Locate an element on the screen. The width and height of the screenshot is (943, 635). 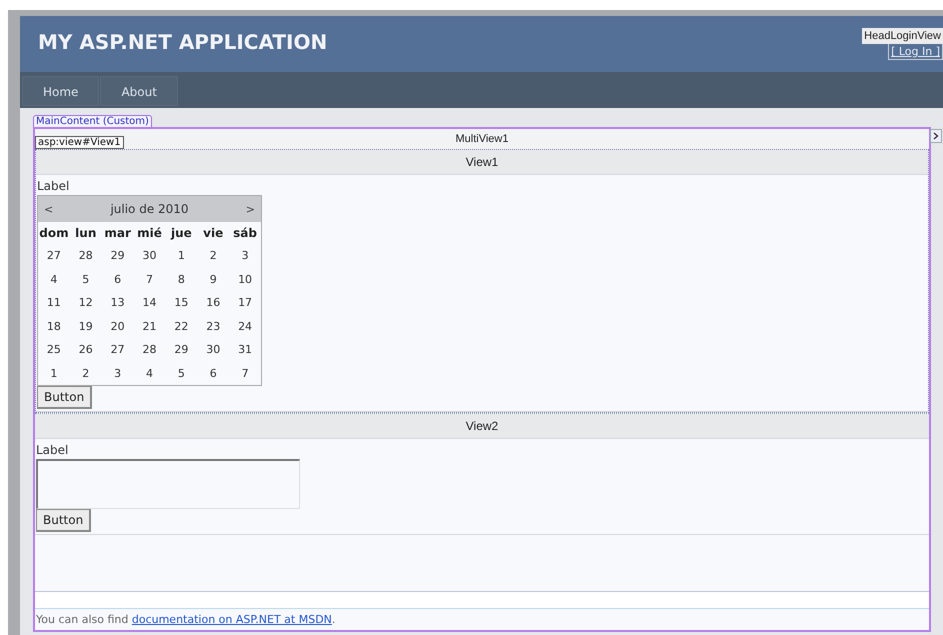
weekday-label: sáb is located at coordinates (245, 233).